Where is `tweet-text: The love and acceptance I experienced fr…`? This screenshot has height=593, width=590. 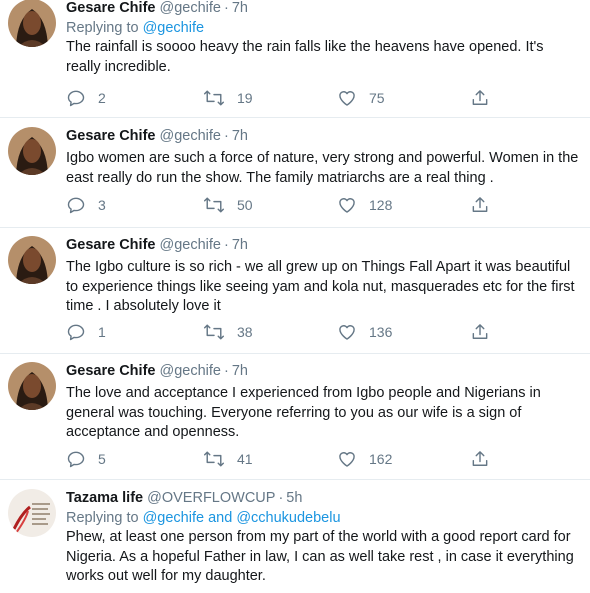 tweet-text: The love and acceptance I experienced fr… is located at coordinates (303, 412).